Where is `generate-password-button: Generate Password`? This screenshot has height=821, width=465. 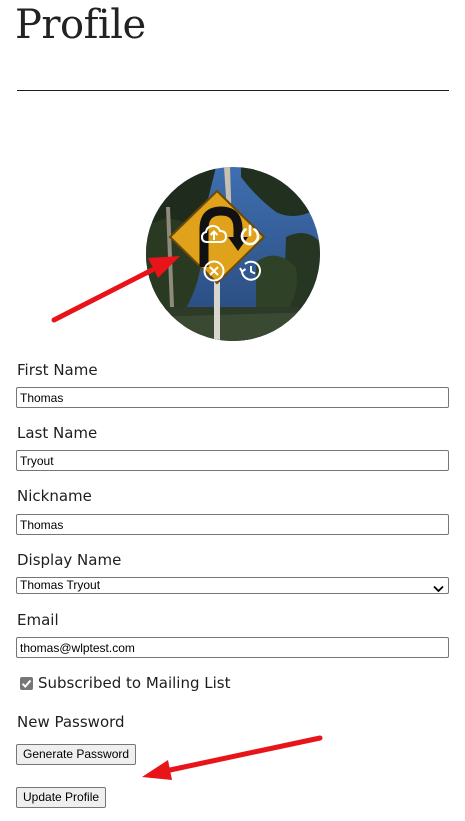
generate-password-button: Generate Password is located at coordinates (76, 754).